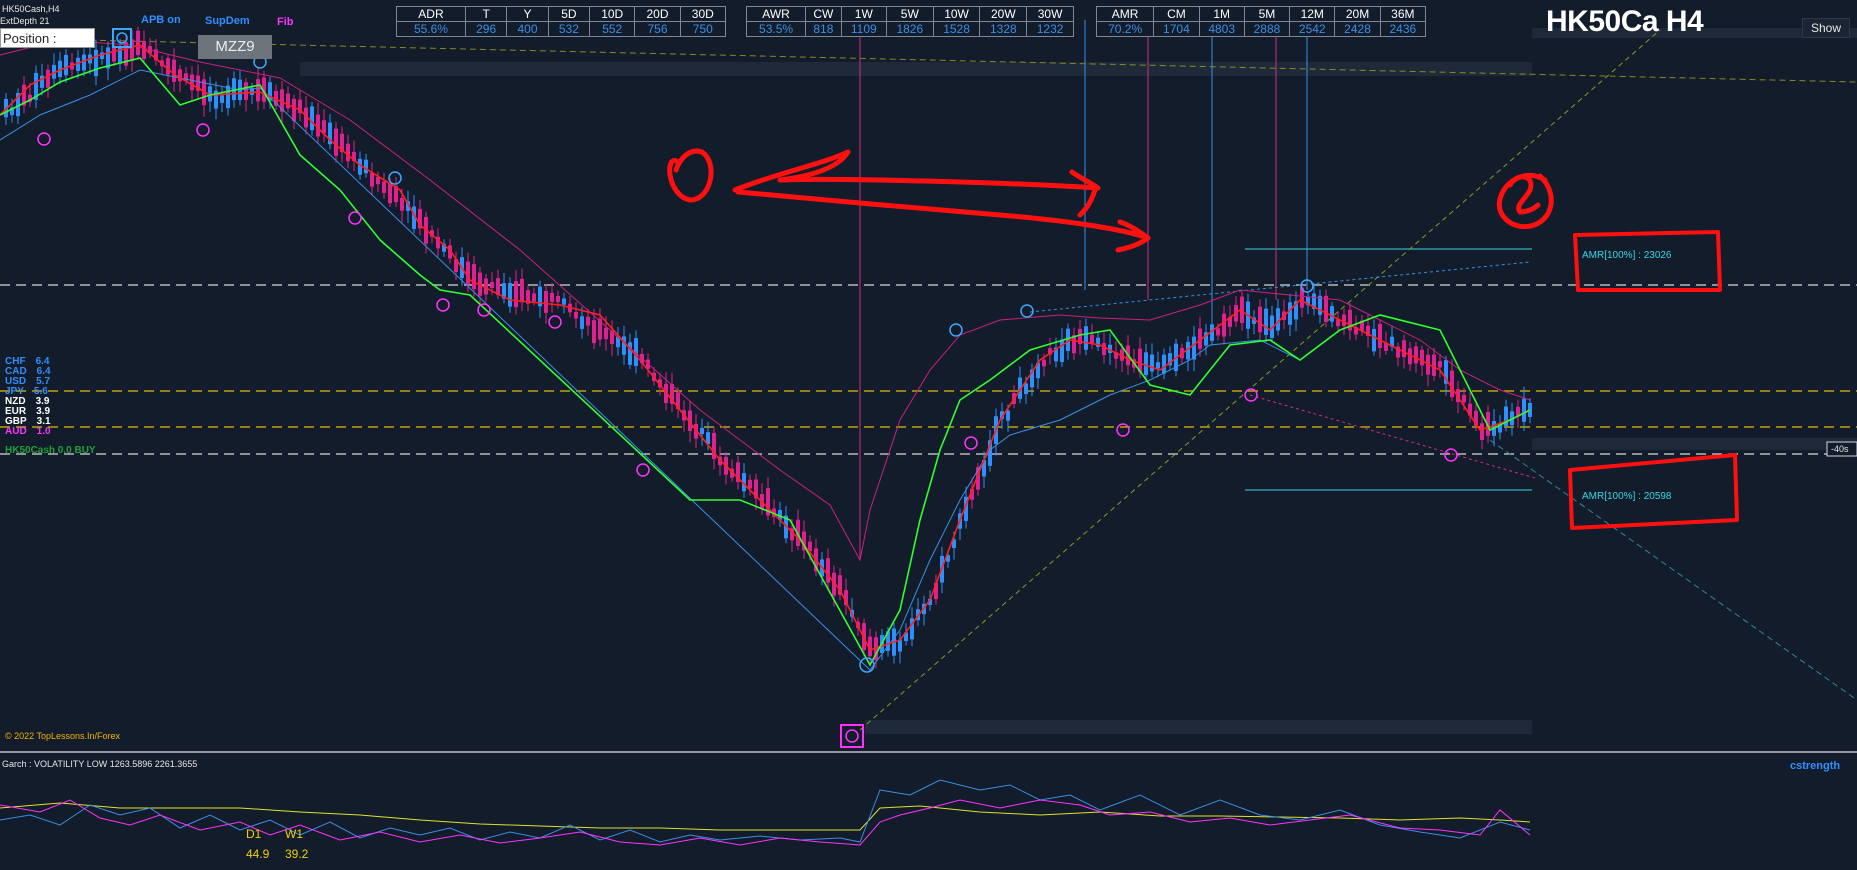  What do you see at coordinates (1840, 449) in the screenshot?
I see `price-tag: -40s` at bounding box center [1840, 449].